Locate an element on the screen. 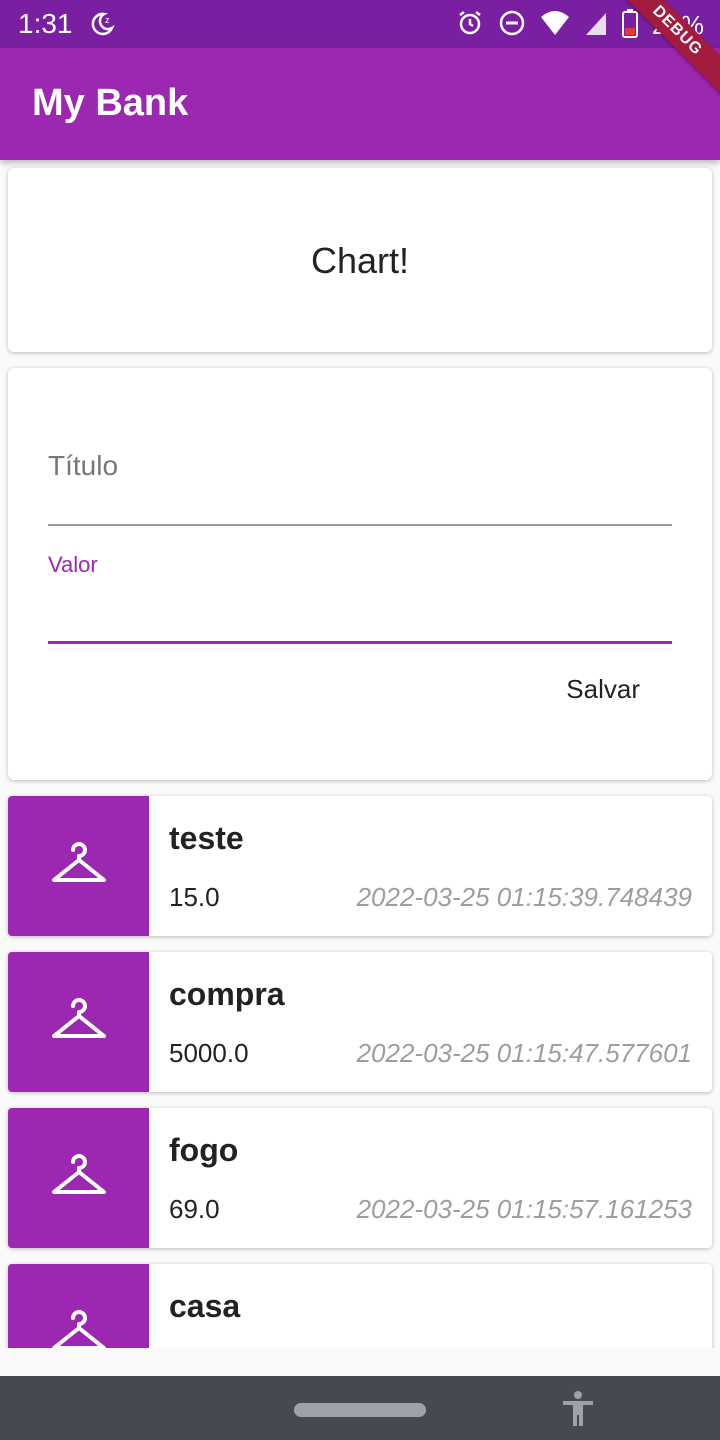  svg-text: z is located at coordinates (107, 20).